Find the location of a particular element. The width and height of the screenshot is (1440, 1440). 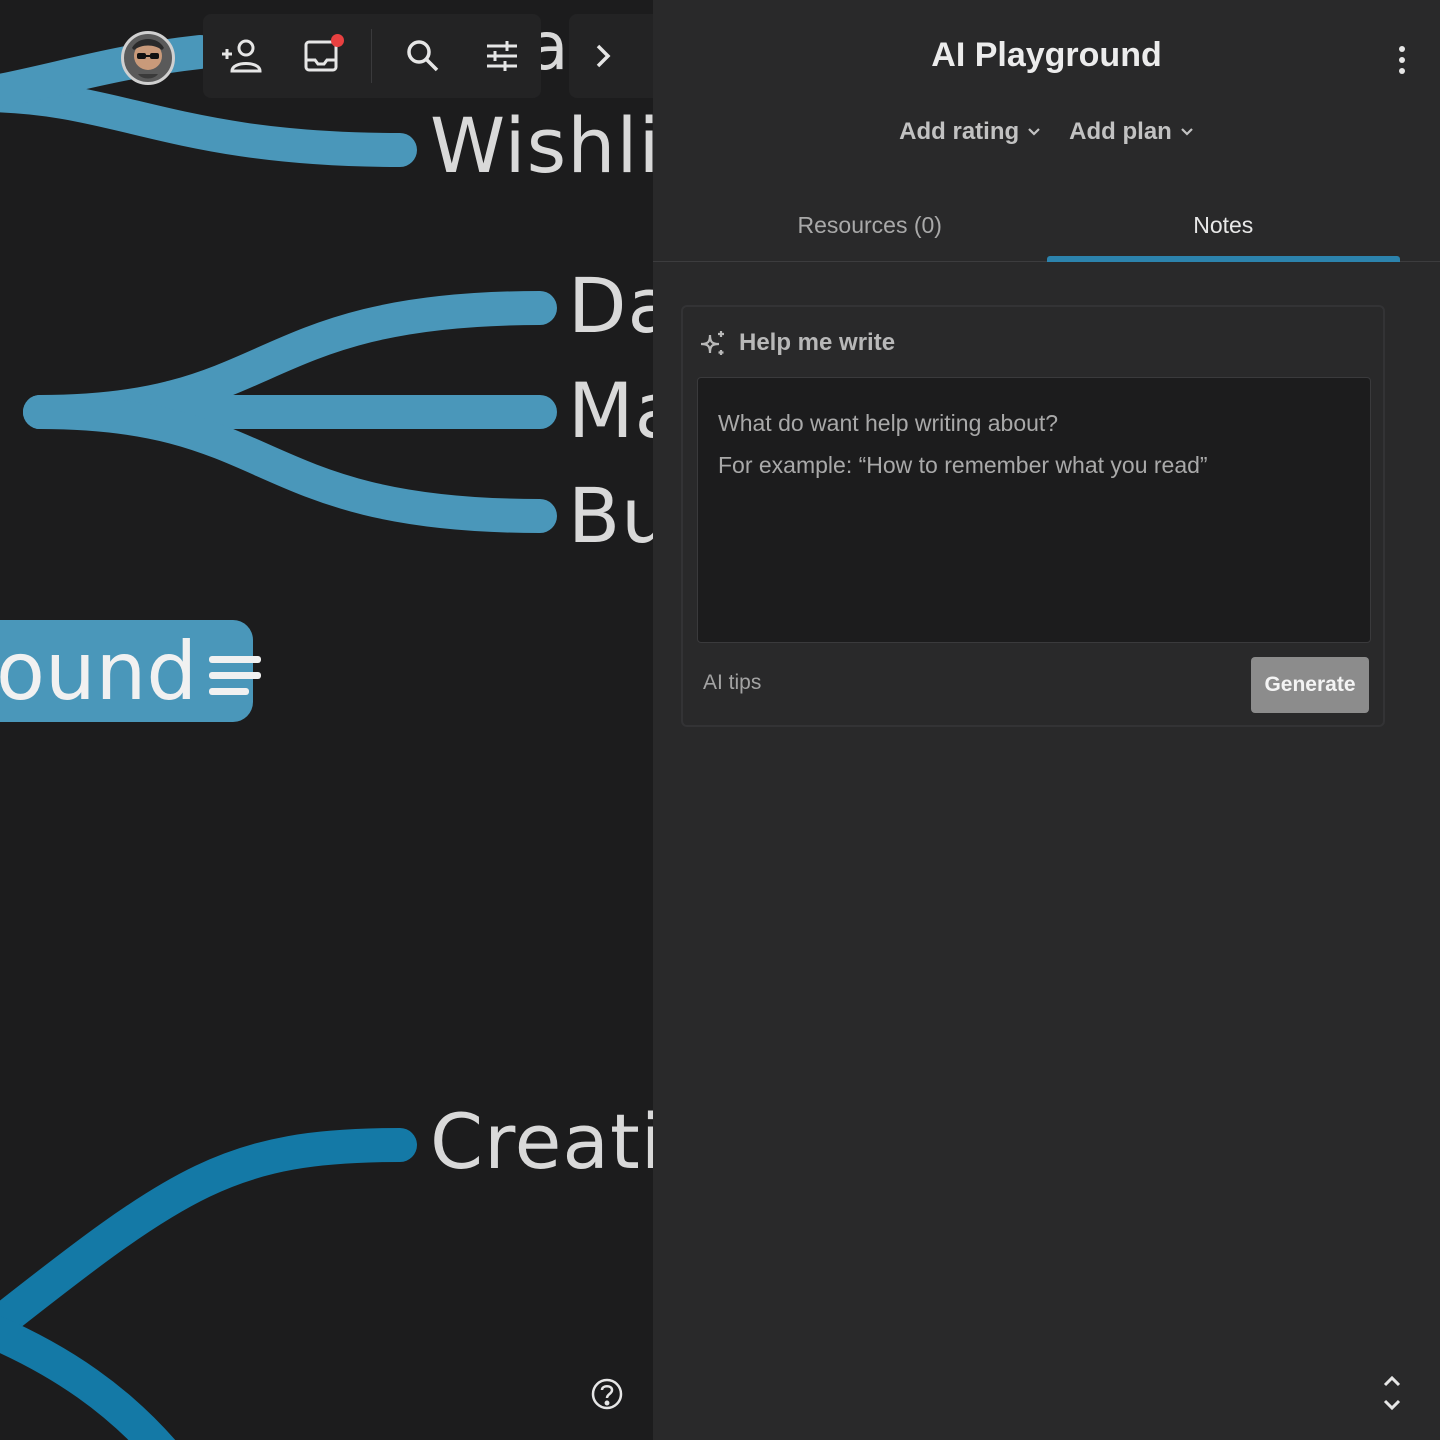

node-pill-playground: ound is located at coordinates (131, 671).